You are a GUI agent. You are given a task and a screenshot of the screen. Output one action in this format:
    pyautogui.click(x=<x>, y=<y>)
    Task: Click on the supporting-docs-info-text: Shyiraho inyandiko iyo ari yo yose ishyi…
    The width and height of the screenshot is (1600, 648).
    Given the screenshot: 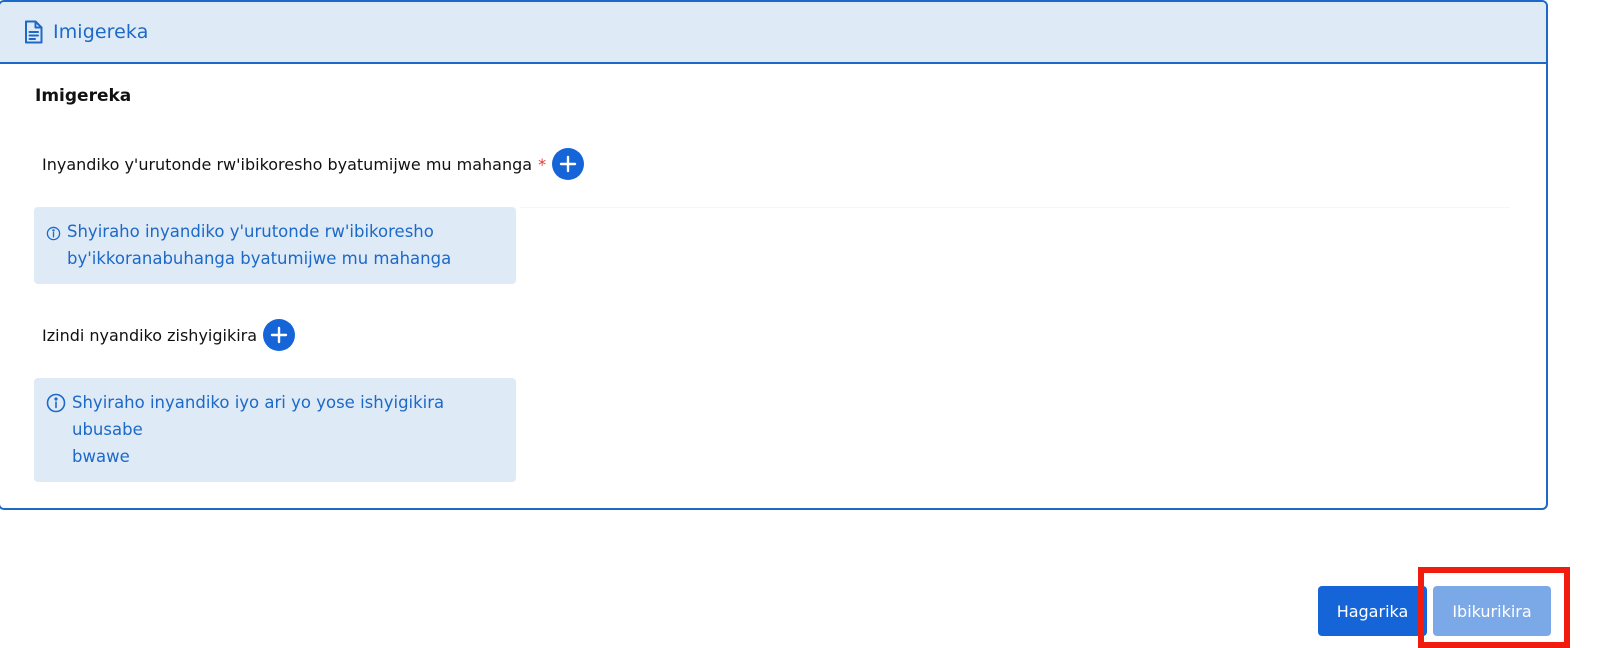 What is the action you would take?
    pyautogui.click(x=287, y=429)
    